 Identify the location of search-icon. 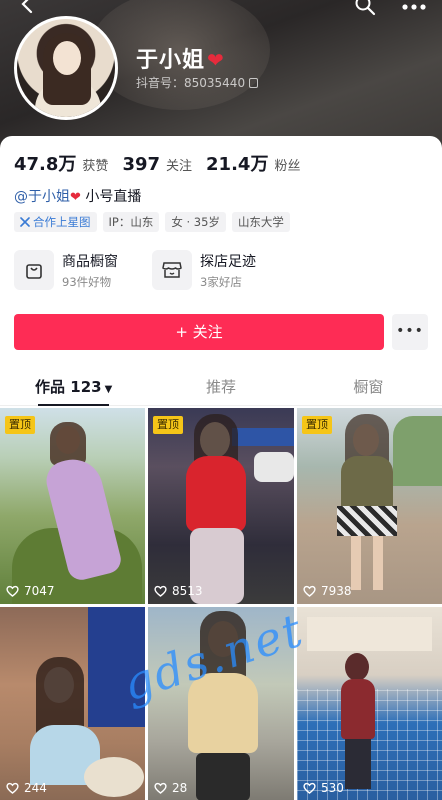
(366, 9).